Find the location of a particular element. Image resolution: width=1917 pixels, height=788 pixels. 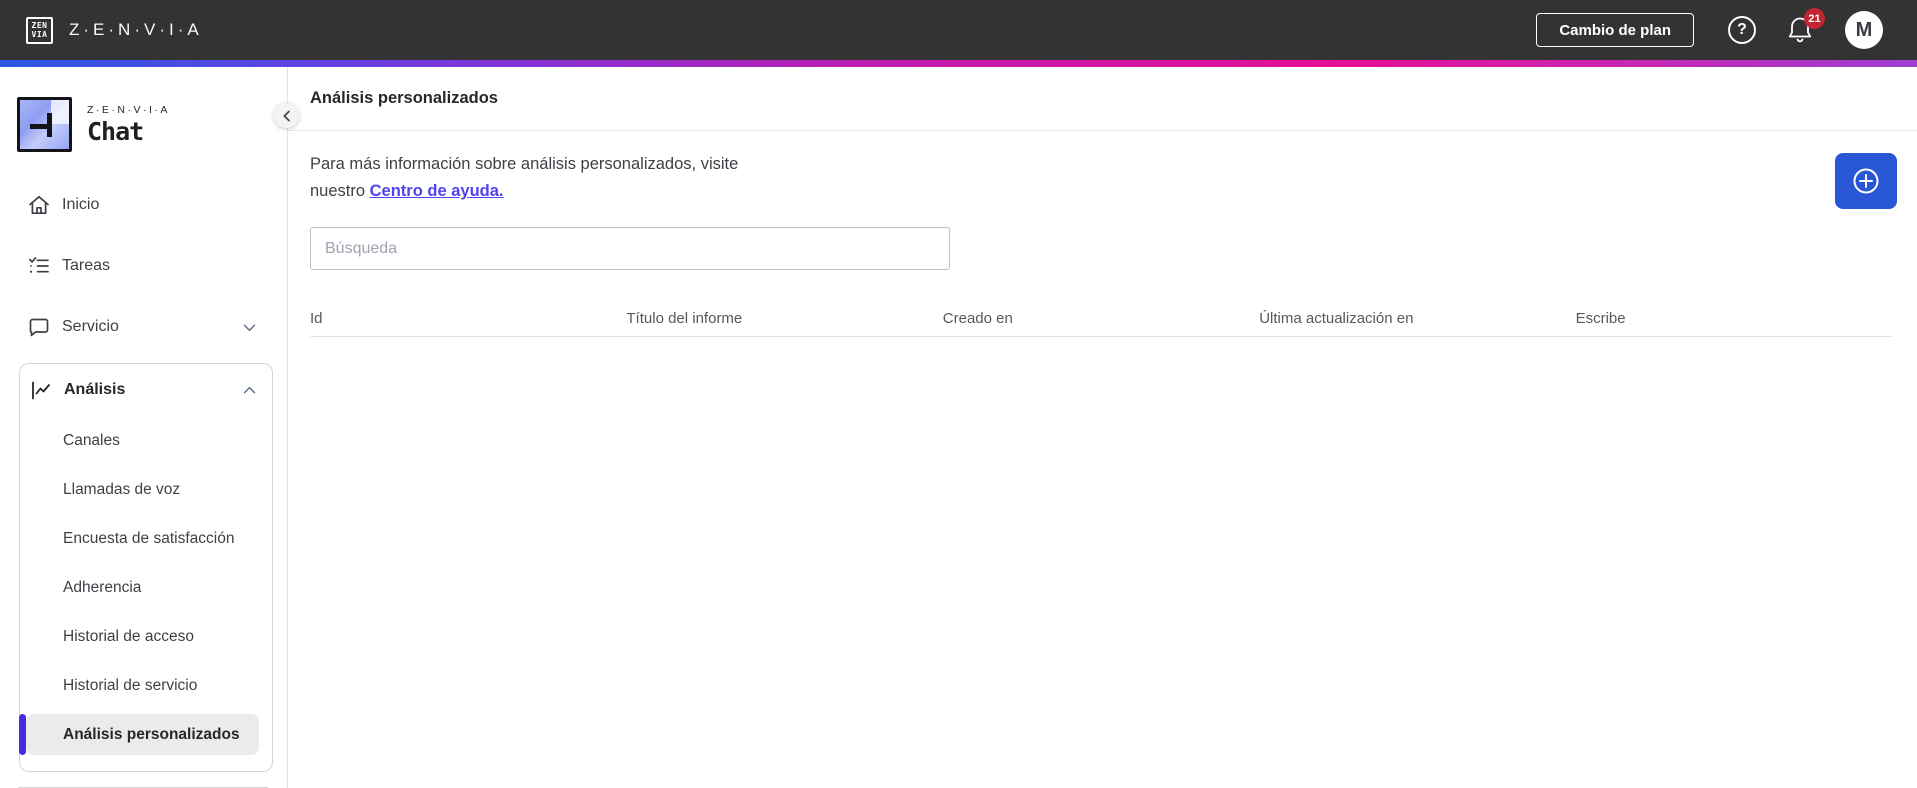

tasks-icon is located at coordinates (39, 266).